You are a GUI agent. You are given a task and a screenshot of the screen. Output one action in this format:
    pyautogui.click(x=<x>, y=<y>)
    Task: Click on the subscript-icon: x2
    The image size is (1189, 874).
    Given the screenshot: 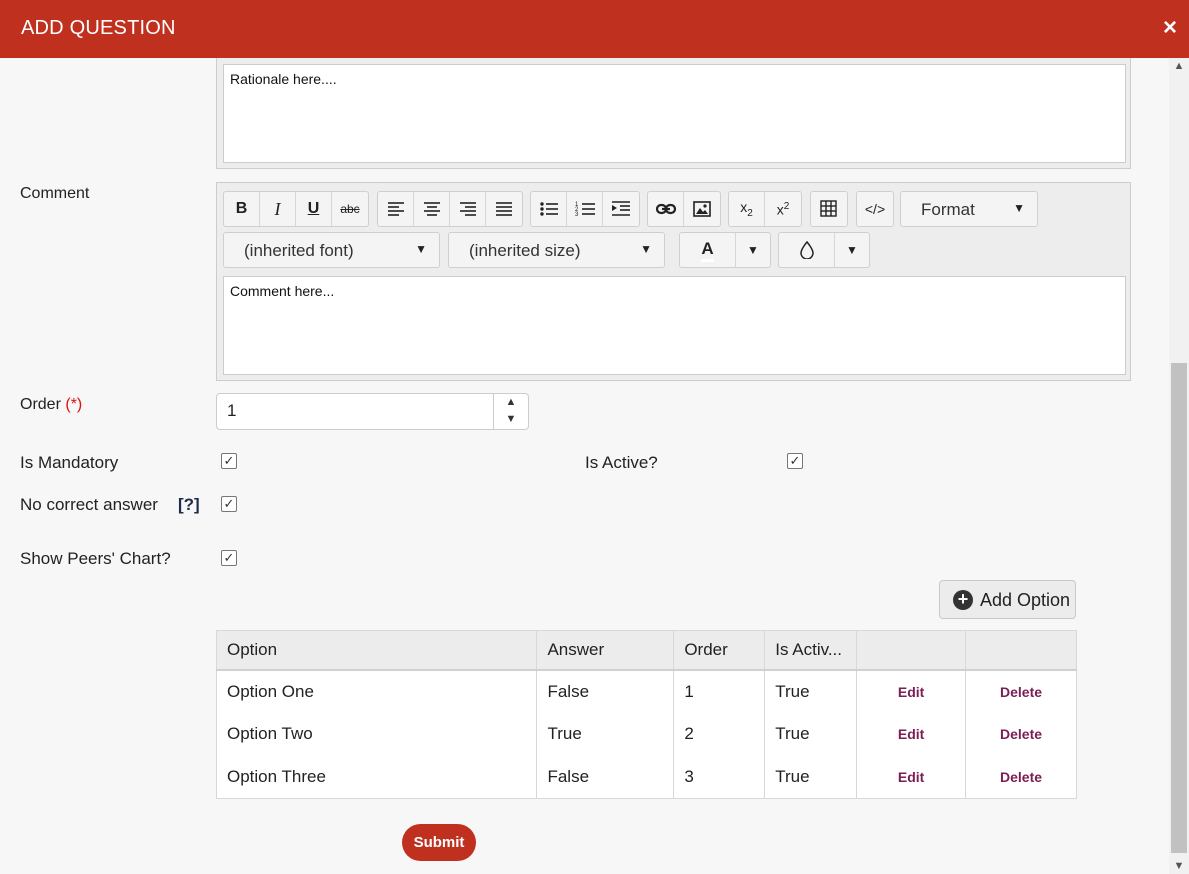 What is the action you would take?
    pyautogui.click(x=747, y=209)
    